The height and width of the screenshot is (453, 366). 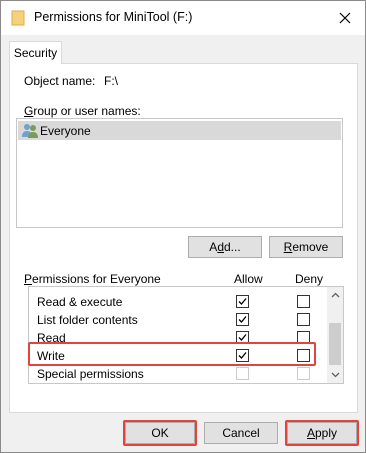 I want to click on remove-button: Remove, so click(x=306, y=247).